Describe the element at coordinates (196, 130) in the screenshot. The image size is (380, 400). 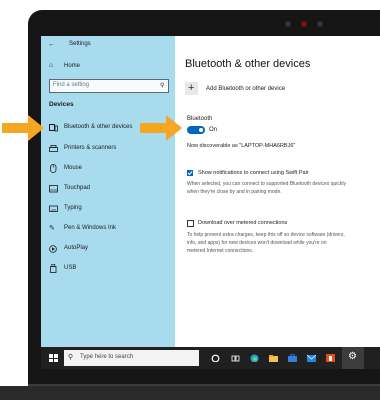
I see `bluetooth-toggle` at that location.